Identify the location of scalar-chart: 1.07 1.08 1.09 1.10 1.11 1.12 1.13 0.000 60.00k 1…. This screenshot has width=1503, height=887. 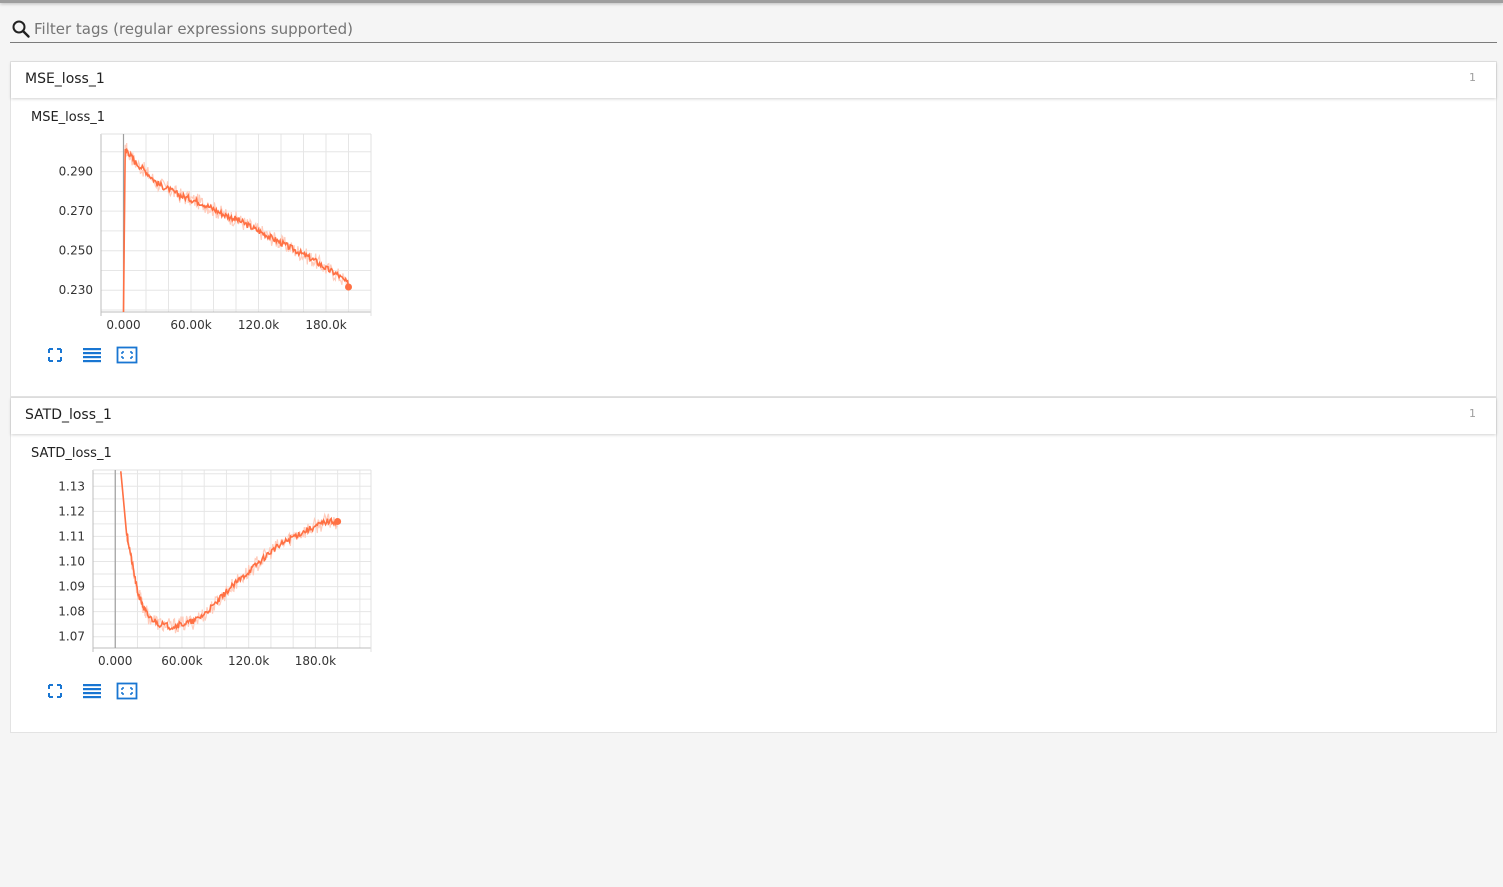
(201, 566).